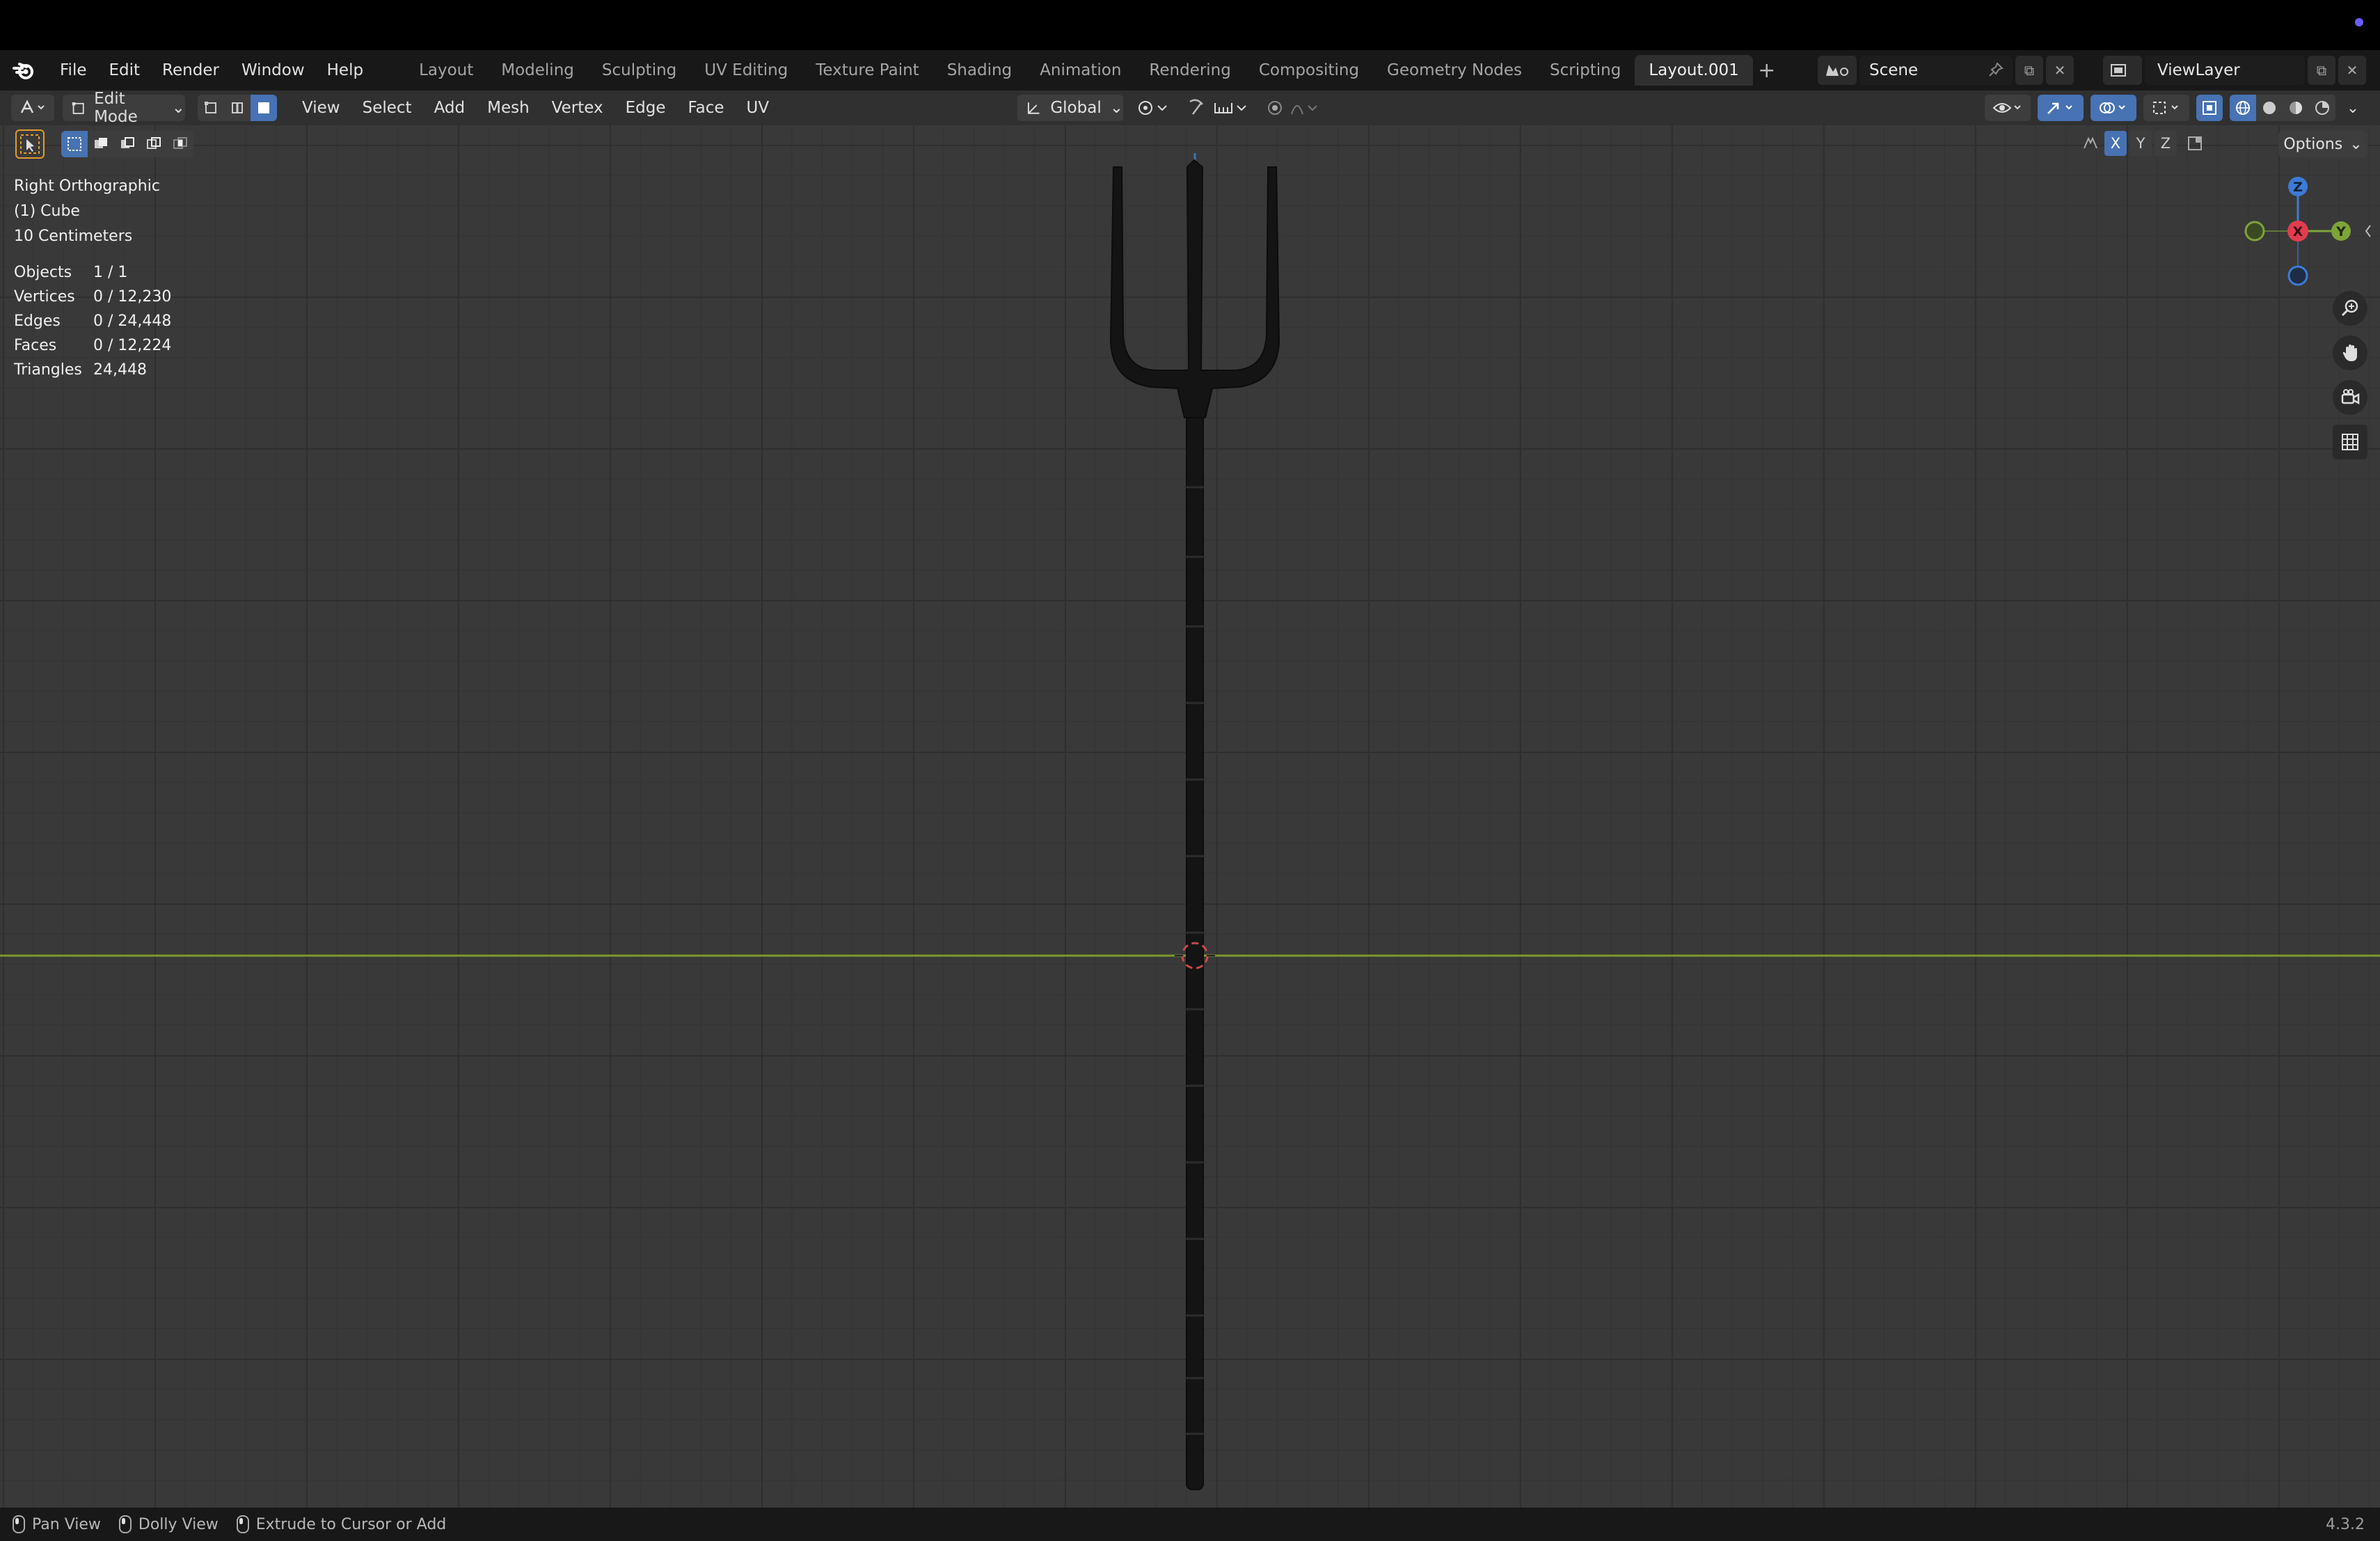 The height and width of the screenshot is (1541, 2380). I want to click on gizmo-toggle-button, so click(2061, 108).